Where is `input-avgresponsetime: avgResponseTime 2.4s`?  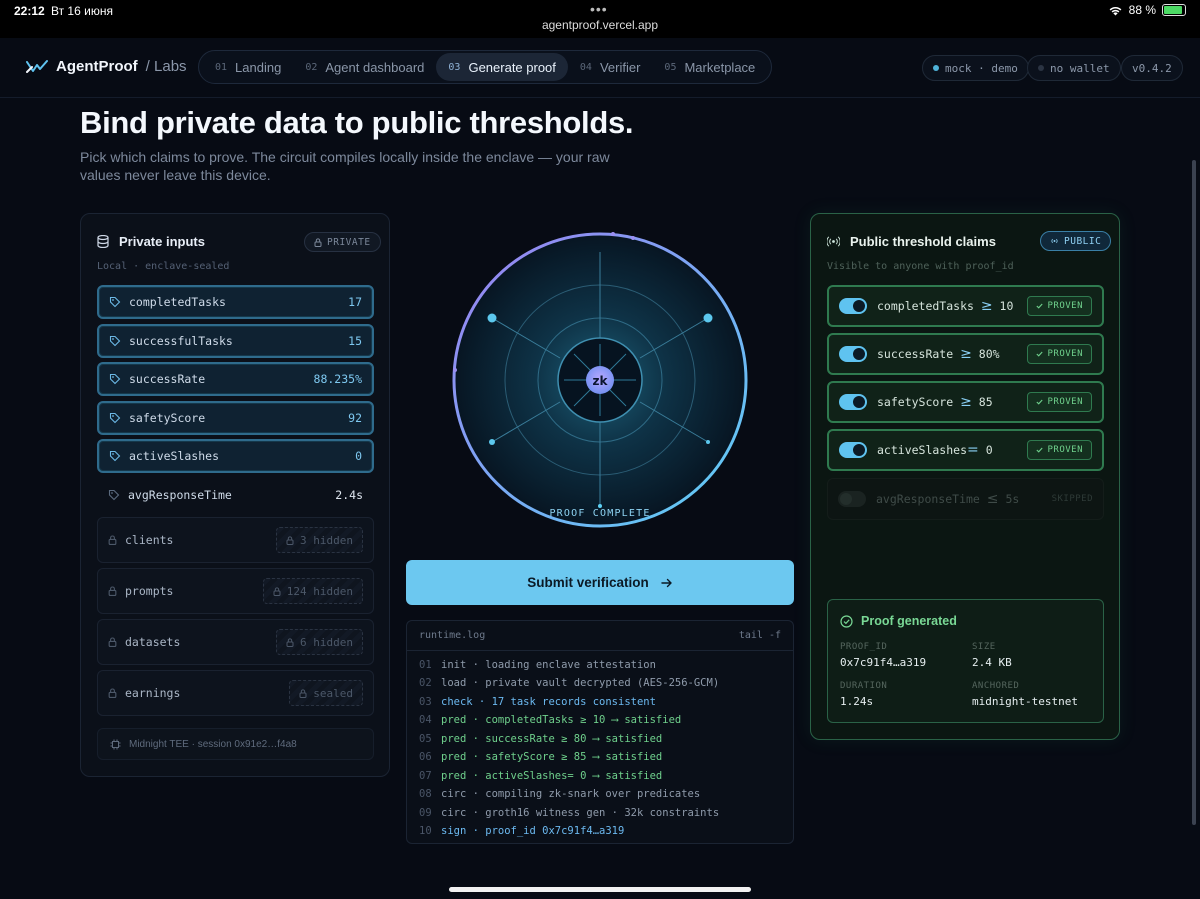
input-avgresponsetime: avgResponseTime 2.4s is located at coordinates (235, 495).